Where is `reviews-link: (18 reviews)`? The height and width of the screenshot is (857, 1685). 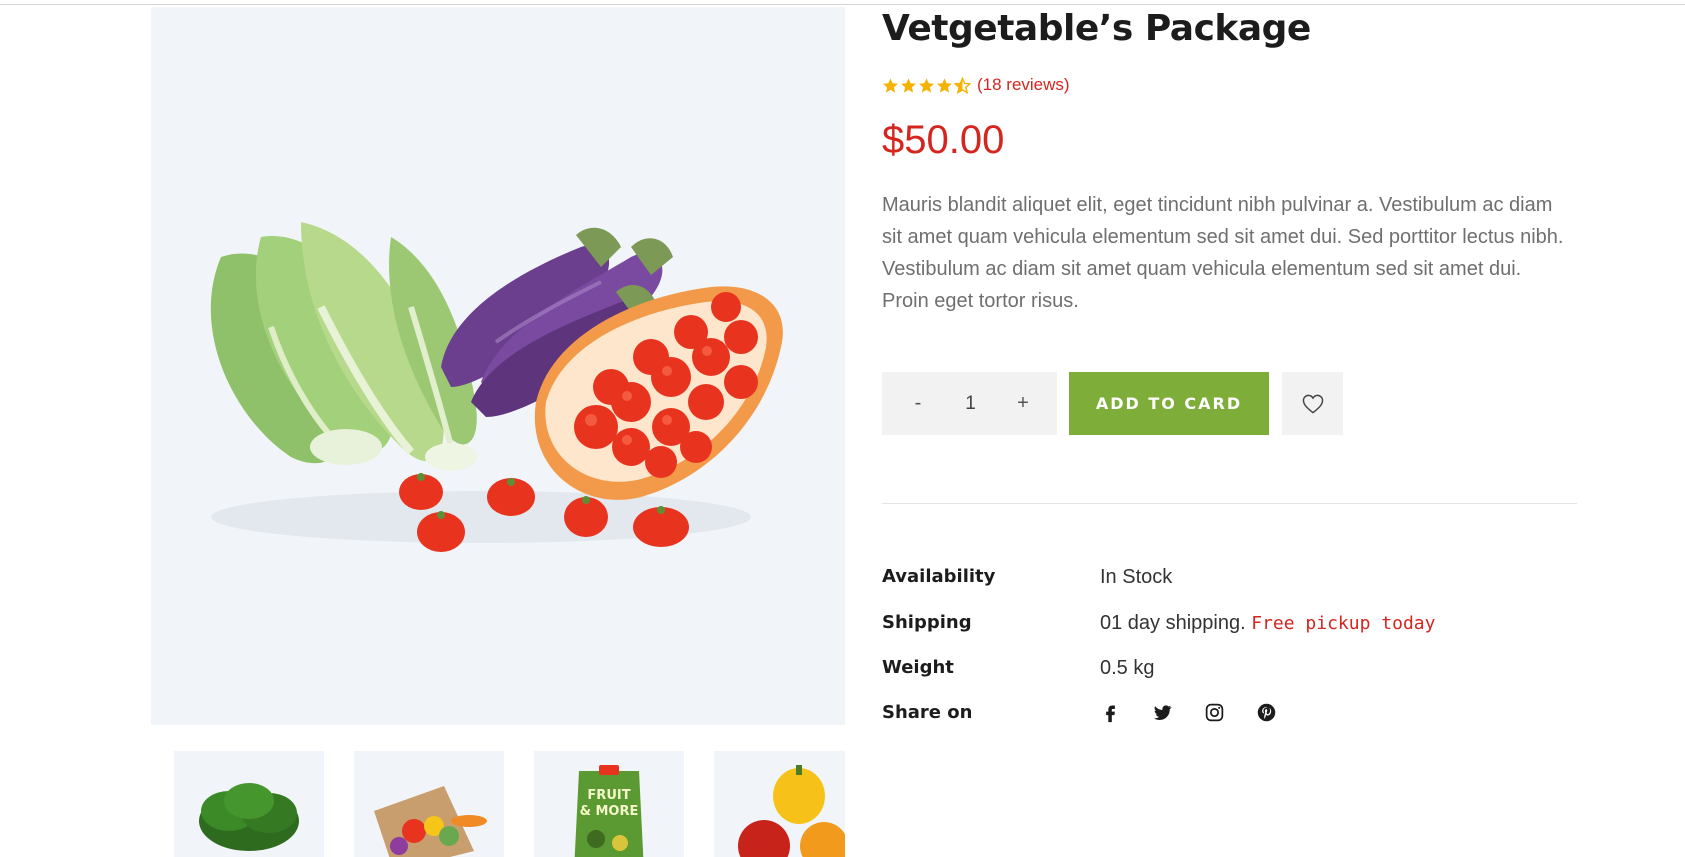 reviews-link: (18 reviews) is located at coordinates (1023, 85).